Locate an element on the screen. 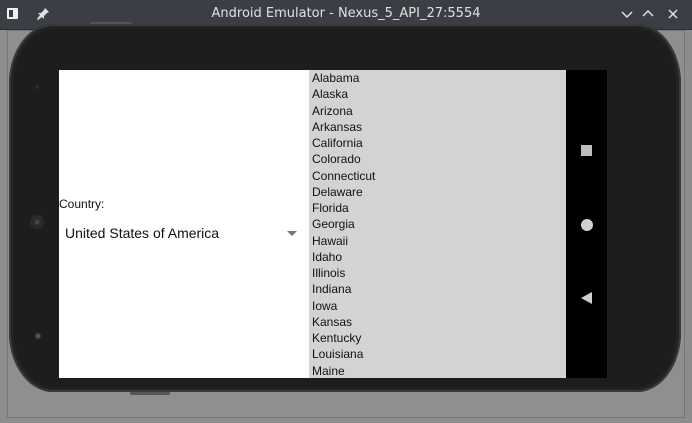 The height and width of the screenshot is (423, 692). list-item: Florida is located at coordinates (437, 208).